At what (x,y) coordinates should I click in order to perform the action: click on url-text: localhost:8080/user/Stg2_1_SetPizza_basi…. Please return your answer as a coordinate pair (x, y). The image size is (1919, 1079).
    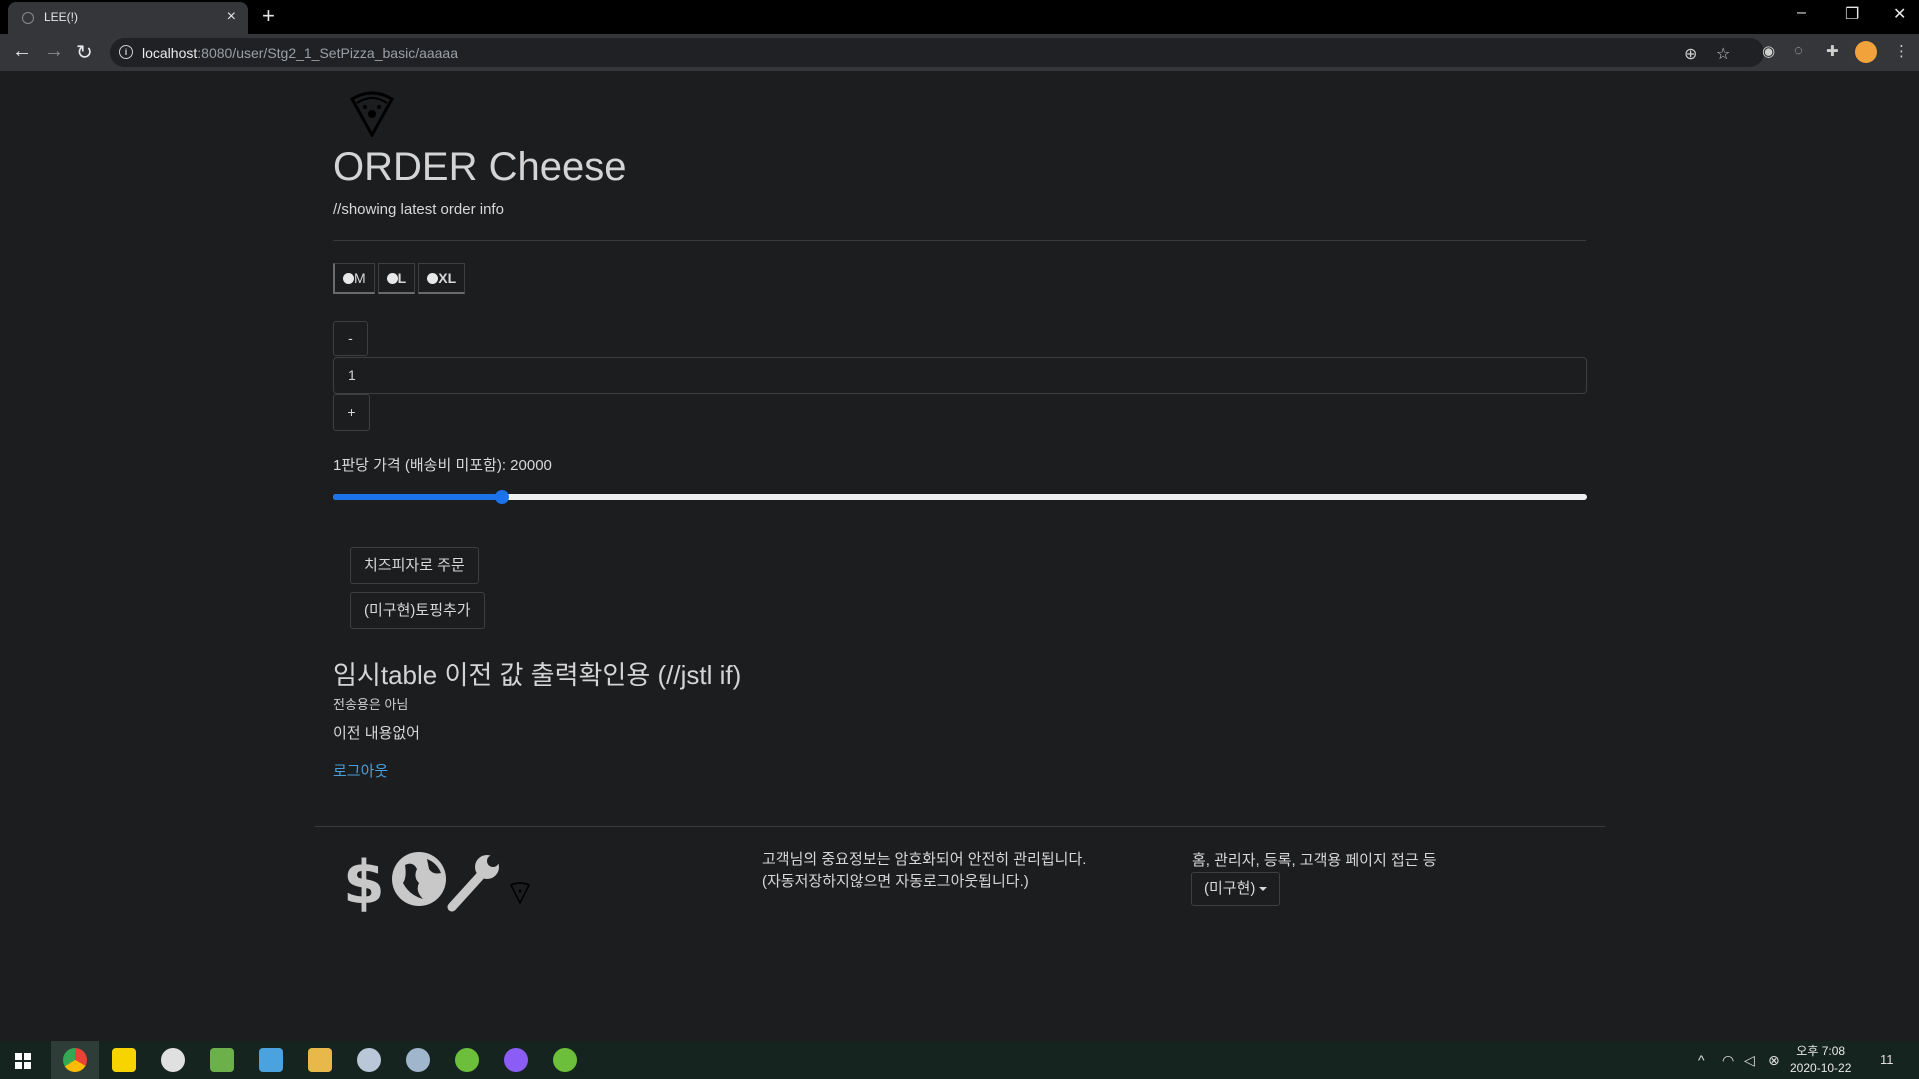
    Looking at the image, I should click on (300, 53).